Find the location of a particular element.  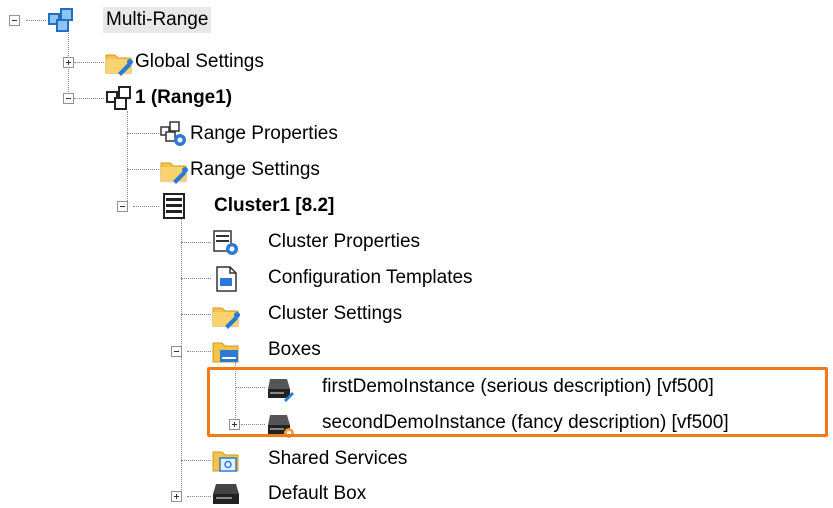

tree-item-global-settings: Global Settings is located at coordinates (199, 62).